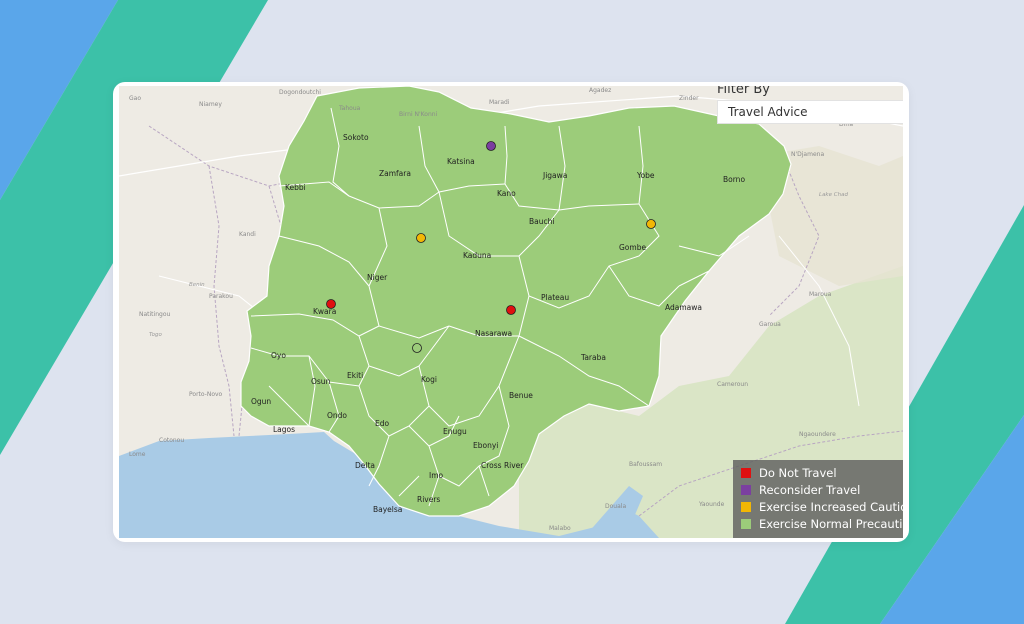 The width and height of the screenshot is (1024, 624). I want to click on state-label: Enugu, so click(455, 431).